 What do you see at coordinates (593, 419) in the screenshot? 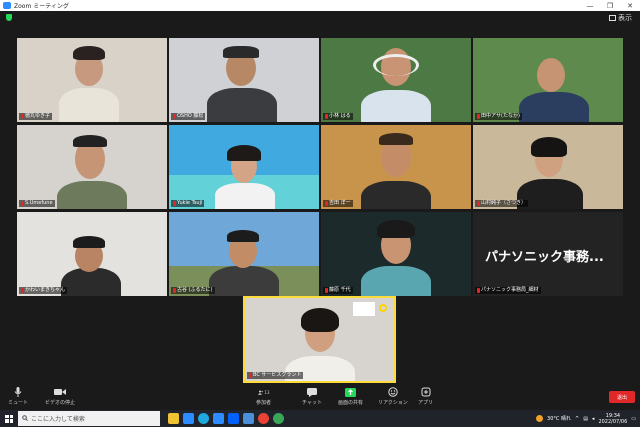
I see `volume-icon: ◂` at bounding box center [593, 419].